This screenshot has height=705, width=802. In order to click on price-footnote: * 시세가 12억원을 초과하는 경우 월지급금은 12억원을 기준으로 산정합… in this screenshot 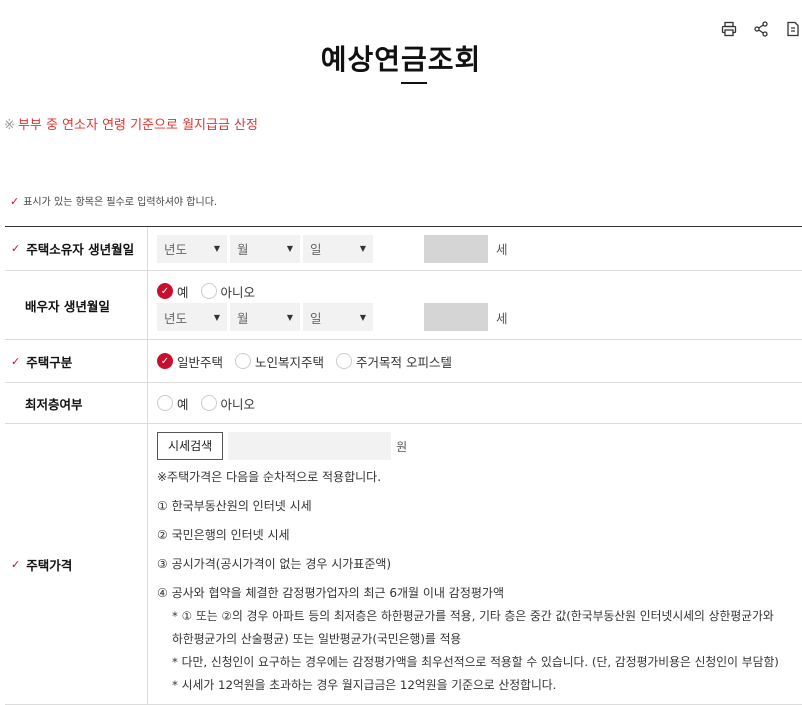, I will do `click(364, 685)`.